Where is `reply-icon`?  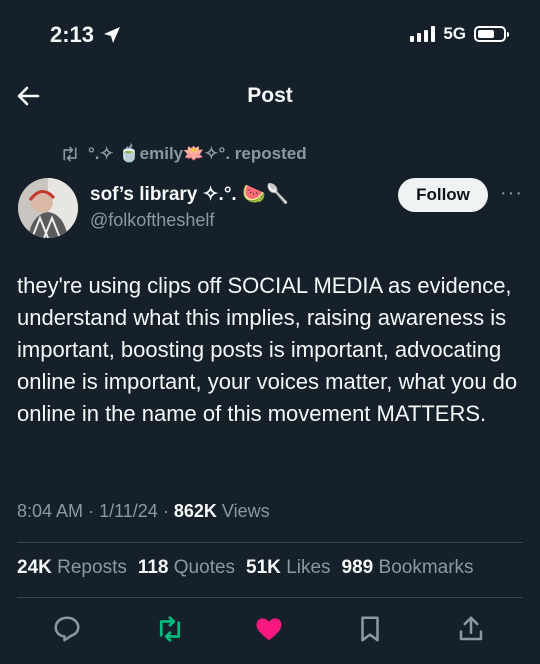
reply-icon is located at coordinates (67, 629).